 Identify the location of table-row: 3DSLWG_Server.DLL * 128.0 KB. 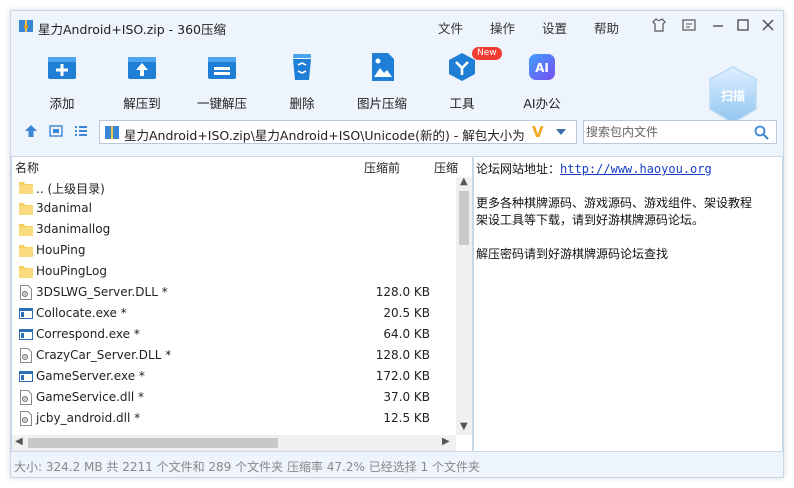
(234, 292).